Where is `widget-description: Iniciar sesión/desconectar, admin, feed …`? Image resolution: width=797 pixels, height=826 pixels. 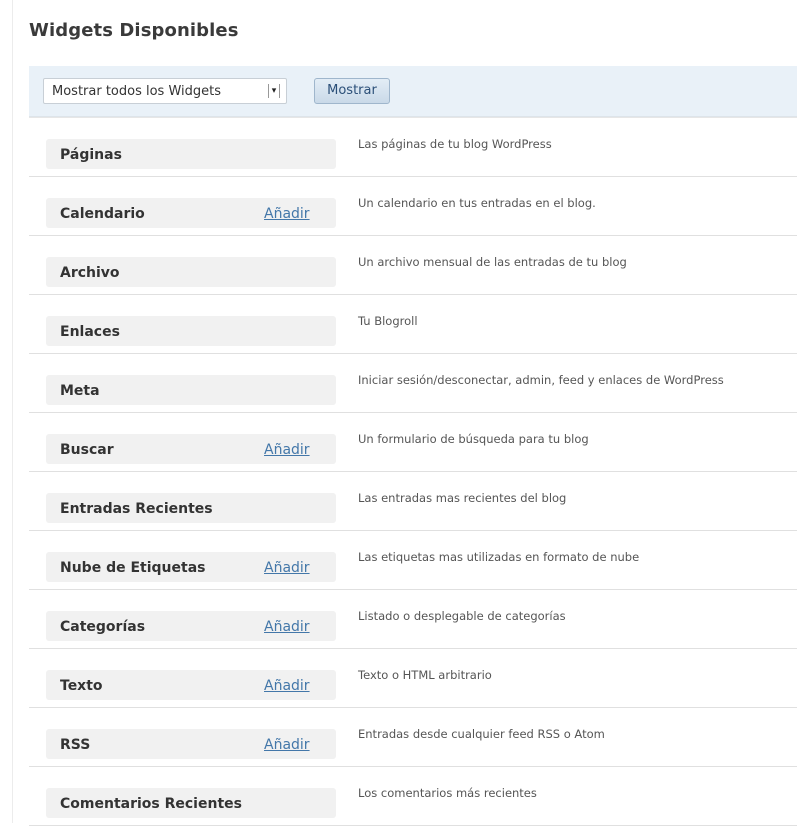 widget-description: Iniciar sesión/desconectar, admin, feed … is located at coordinates (541, 380).